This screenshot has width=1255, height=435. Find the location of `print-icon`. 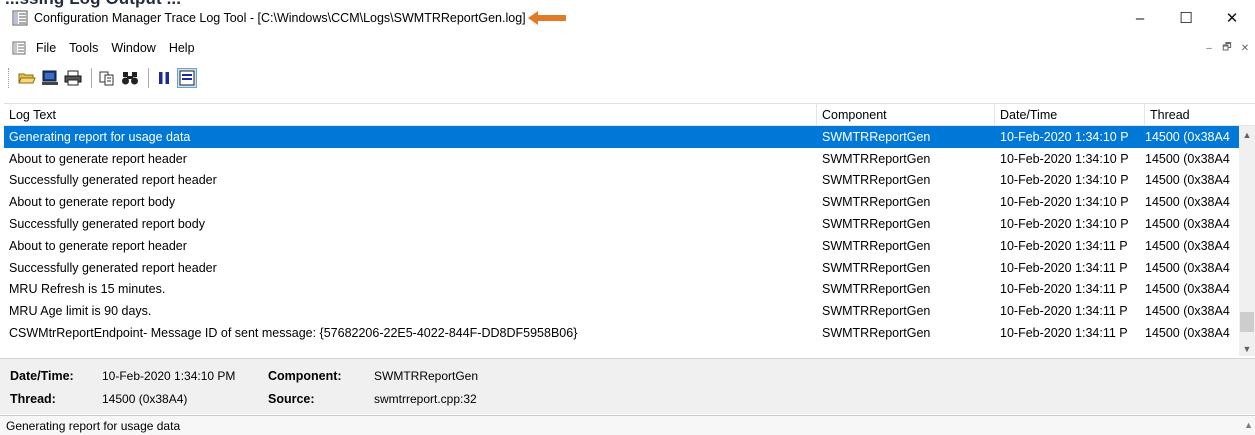

print-icon is located at coordinates (73, 78).